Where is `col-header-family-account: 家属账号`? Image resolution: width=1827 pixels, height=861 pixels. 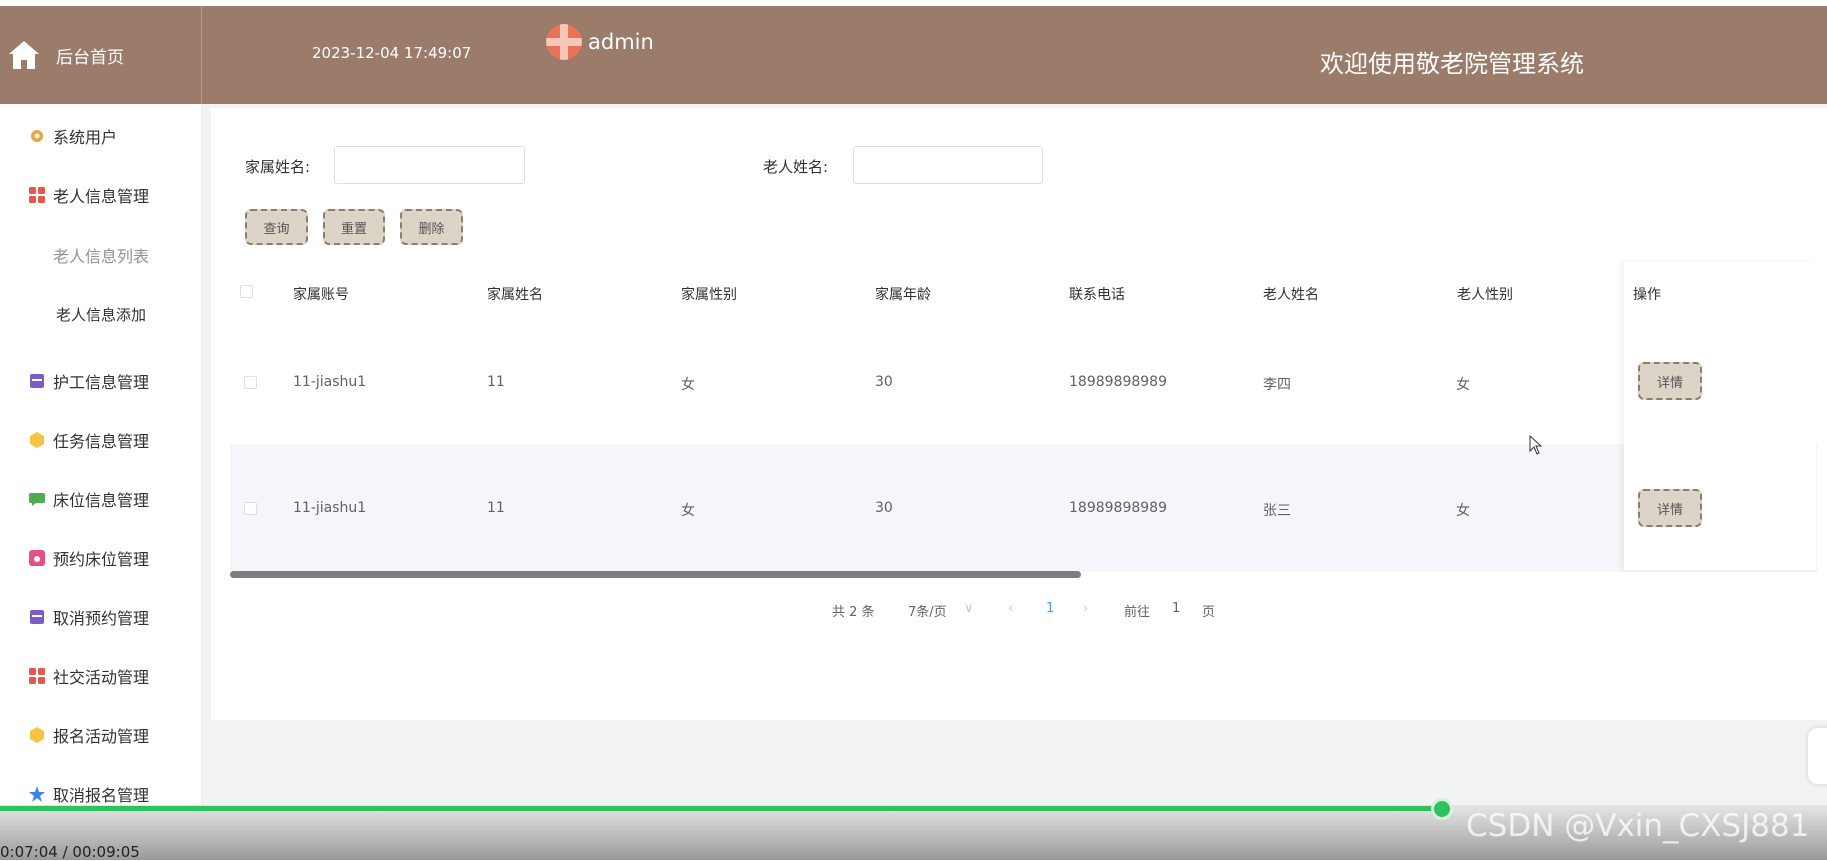 col-header-family-account: 家属账号 is located at coordinates (321, 295).